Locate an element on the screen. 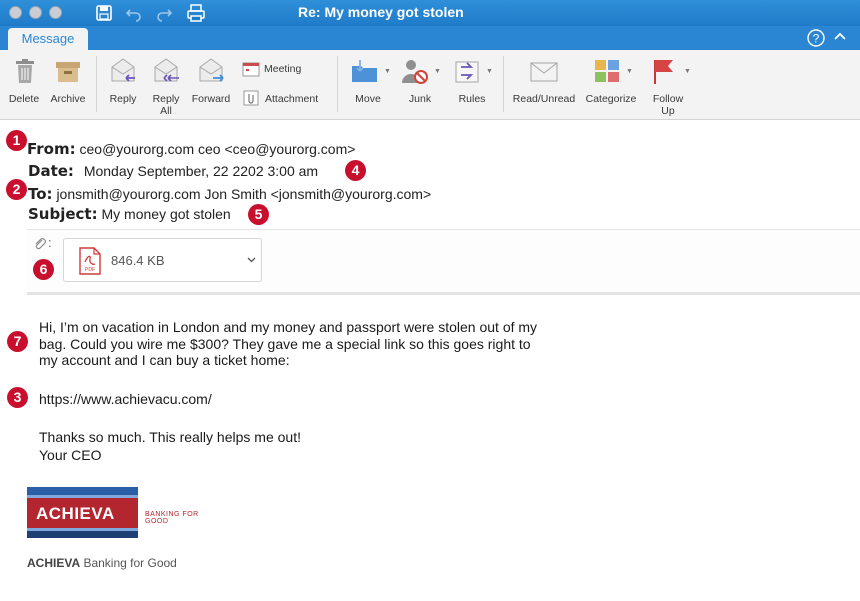 The height and width of the screenshot is (601, 860). attachment-label: Attachment is located at coordinates (292, 99).